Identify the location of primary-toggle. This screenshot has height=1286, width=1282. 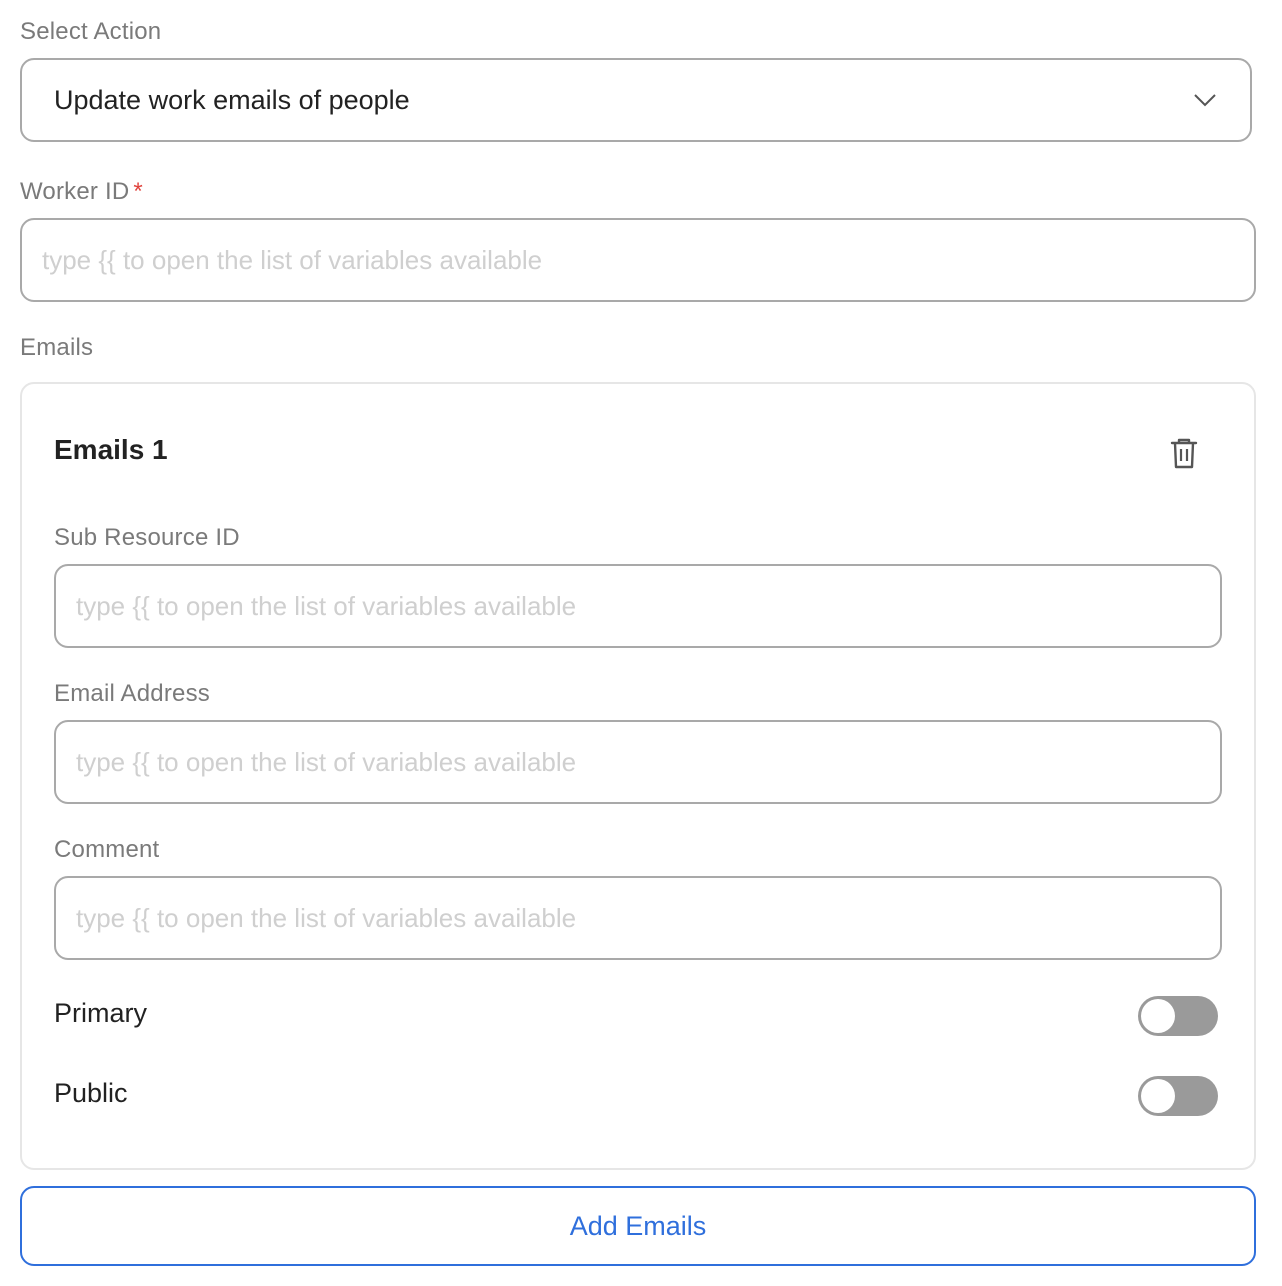
(1178, 1016).